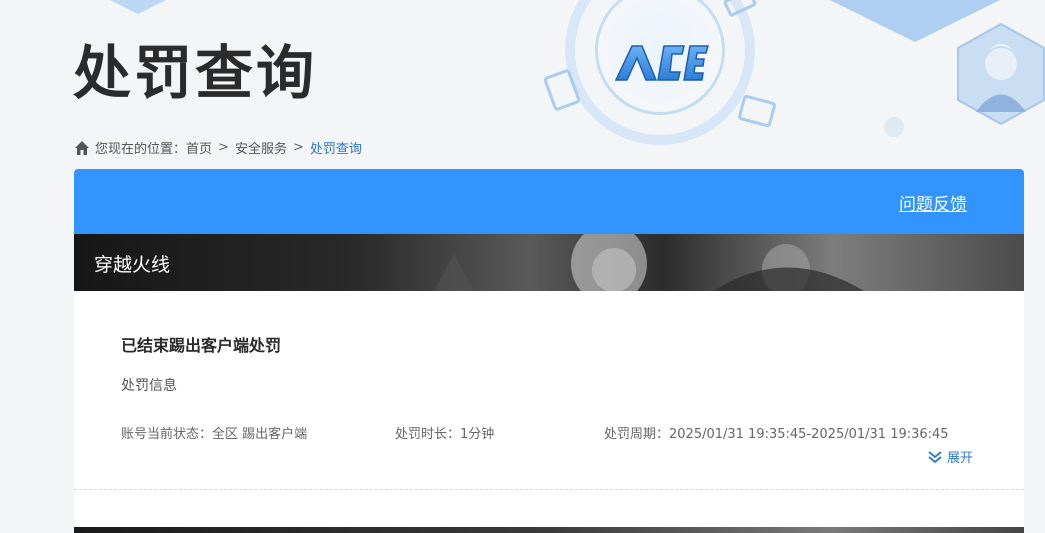  What do you see at coordinates (132, 265) in the screenshot?
I see `game-name: 穿越火线` at bounding box center [132, 265].